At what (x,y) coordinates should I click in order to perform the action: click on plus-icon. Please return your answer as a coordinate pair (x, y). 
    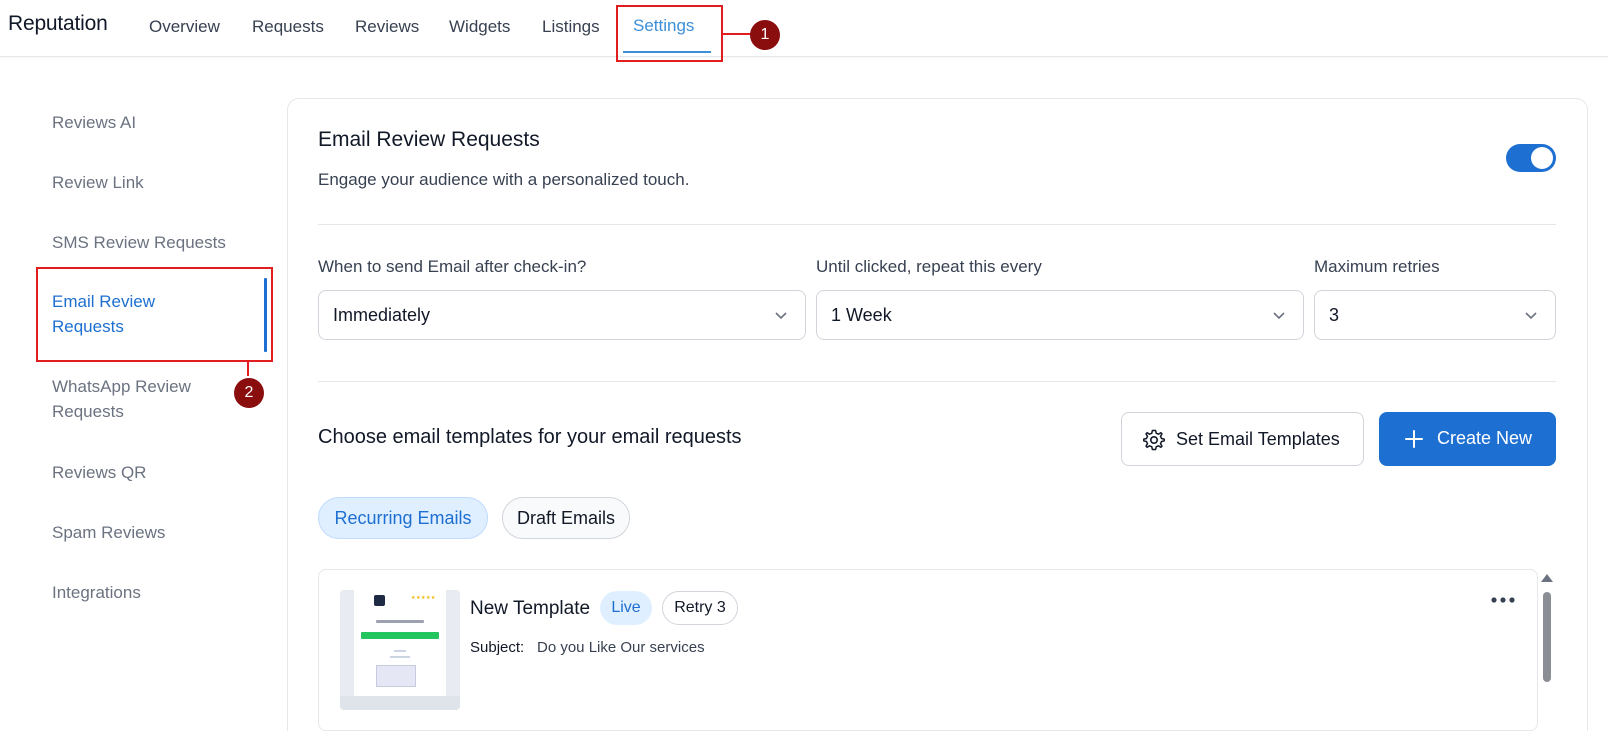
    Looking at the image, I should click on (1414, 439).